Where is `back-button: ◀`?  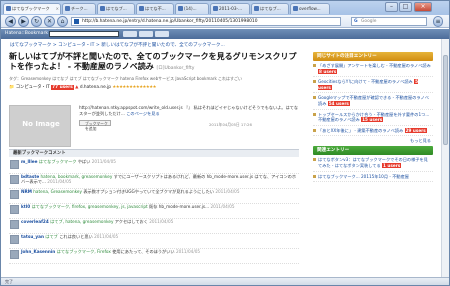
back-button: ◀ is located at coordinates (10, 21).